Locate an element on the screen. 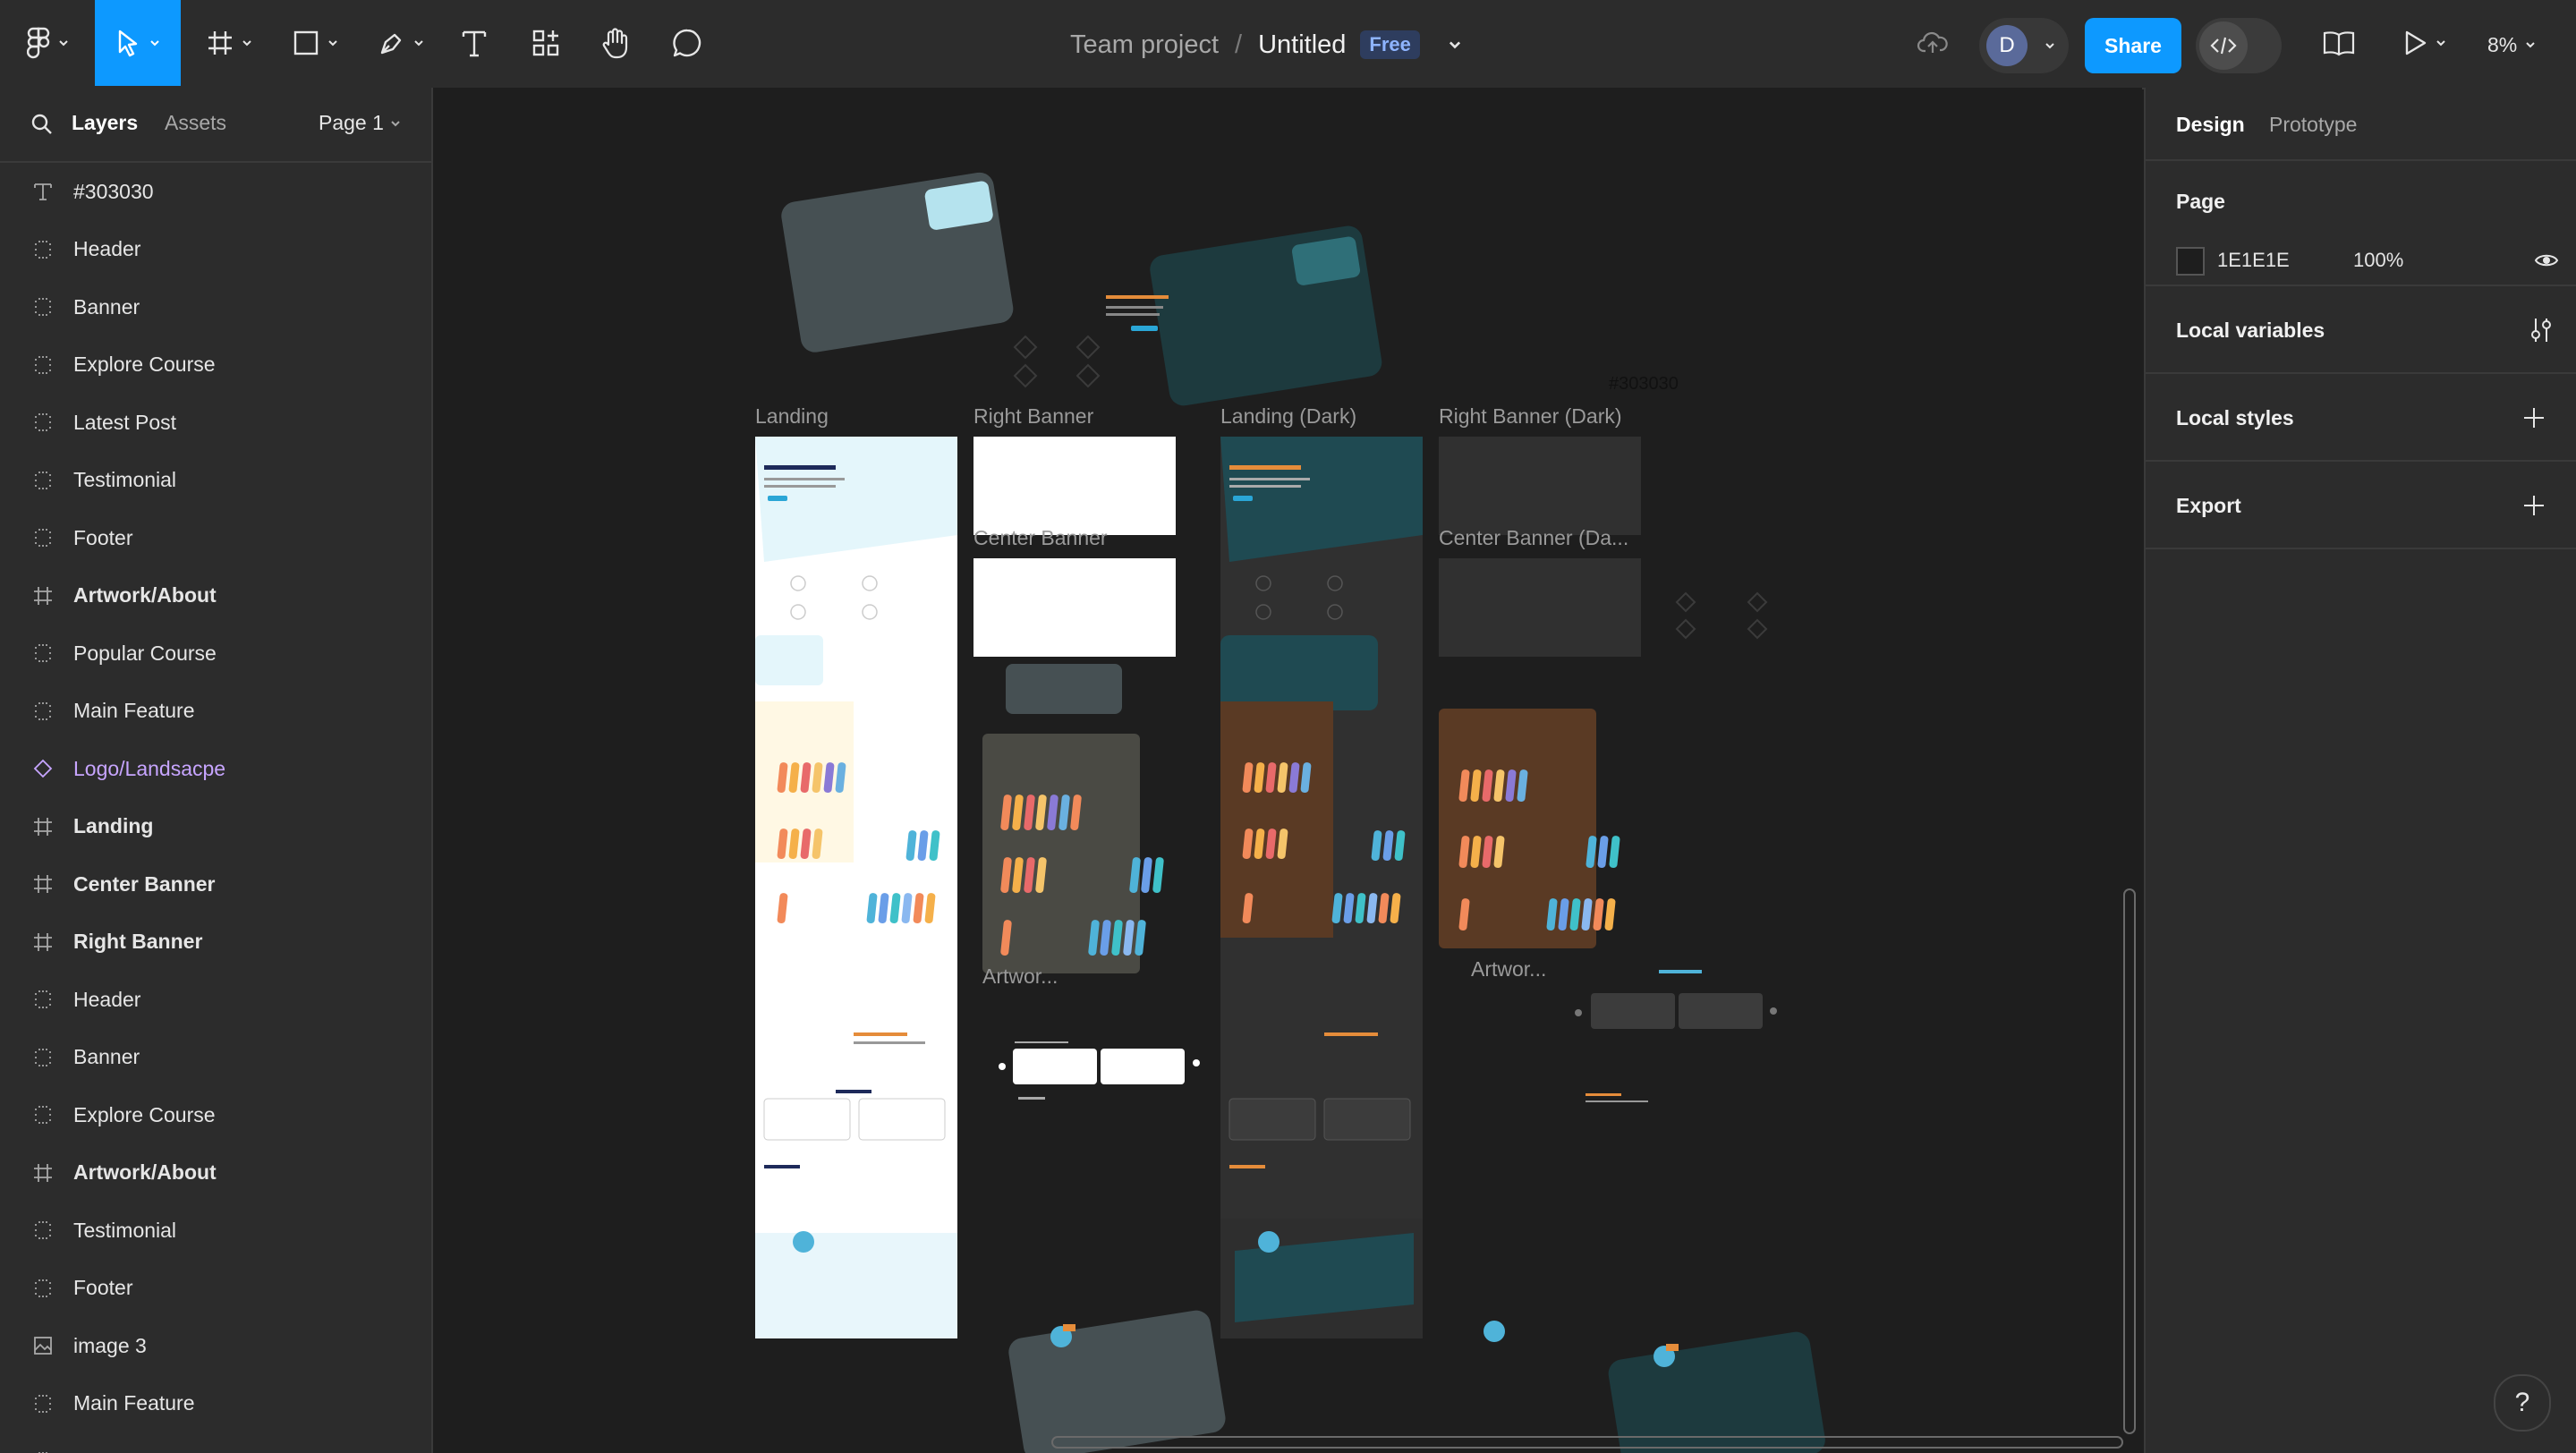  layer-row: #303030 is located at coordinates (215, 191).